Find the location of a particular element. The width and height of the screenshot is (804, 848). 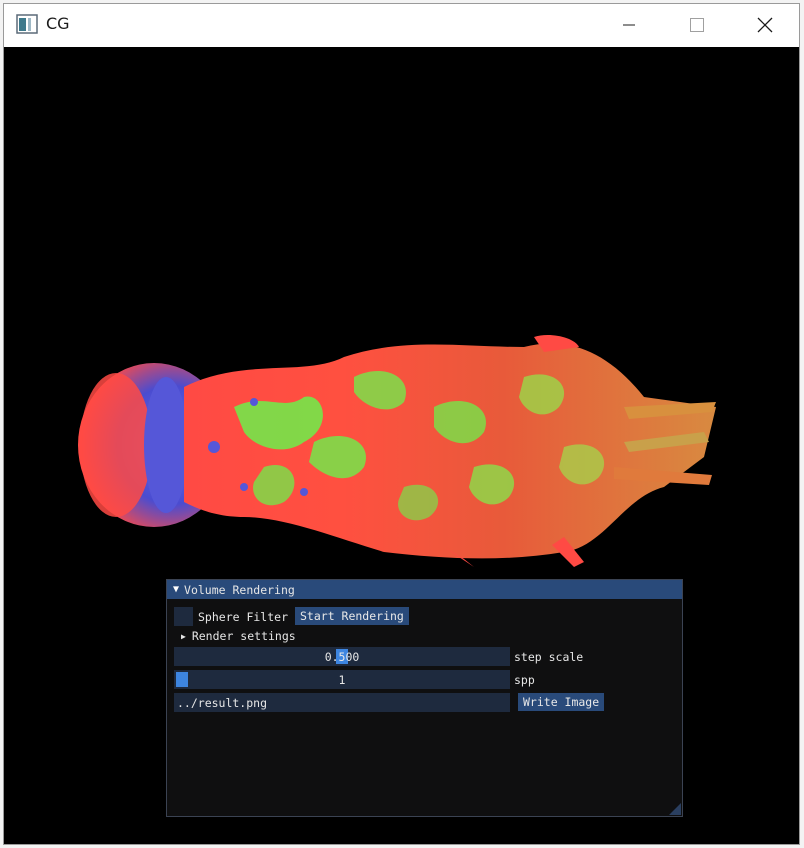

maximize-icon is located at coordinates (697, 25).